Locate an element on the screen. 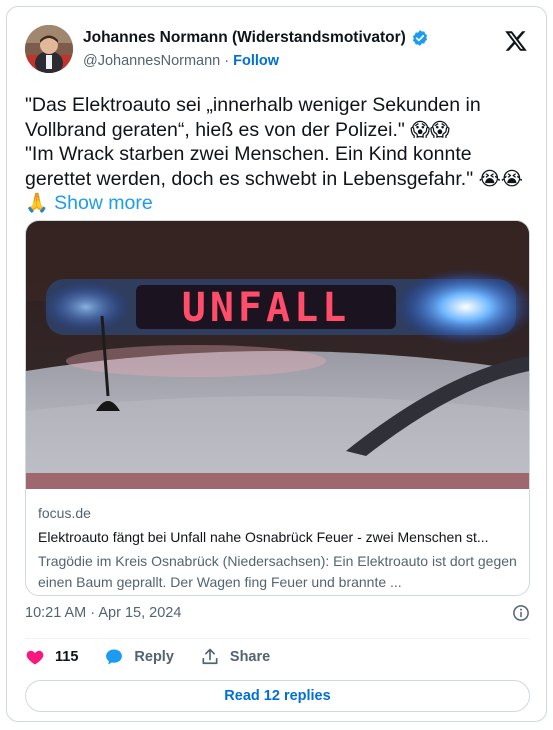 The width and height of the screenshot is (553, 730). verified-badge-icon is located at coordinates (419, 38).